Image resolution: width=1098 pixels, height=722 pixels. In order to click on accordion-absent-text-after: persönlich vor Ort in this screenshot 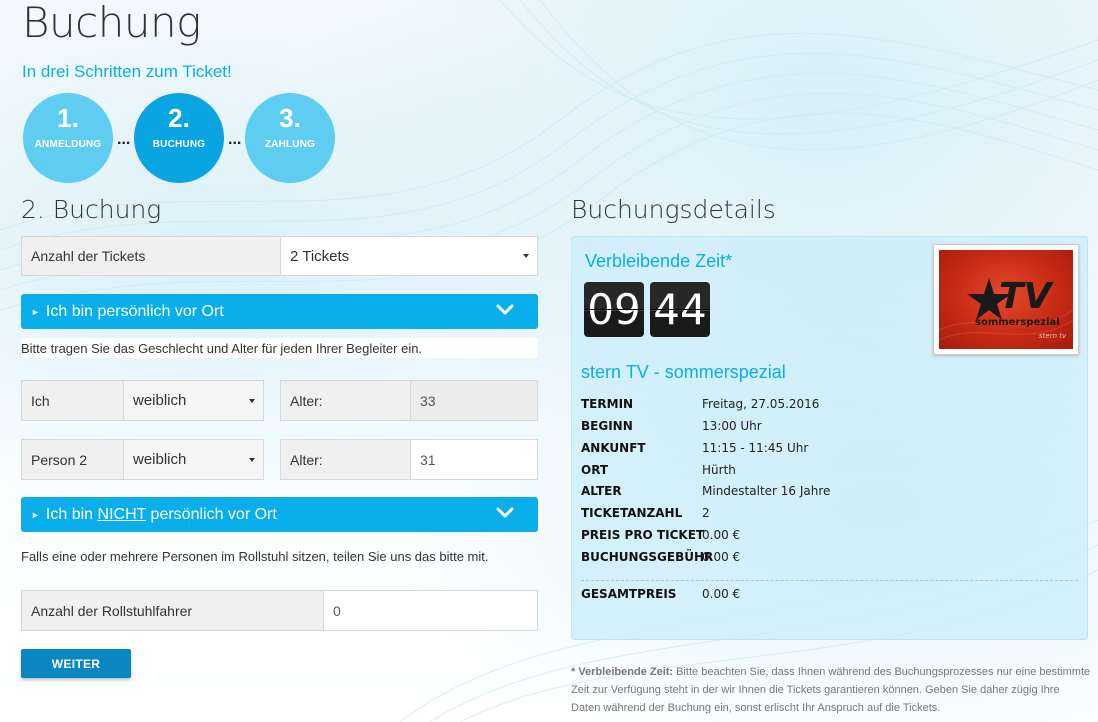, I will do `click(211, 514)`.